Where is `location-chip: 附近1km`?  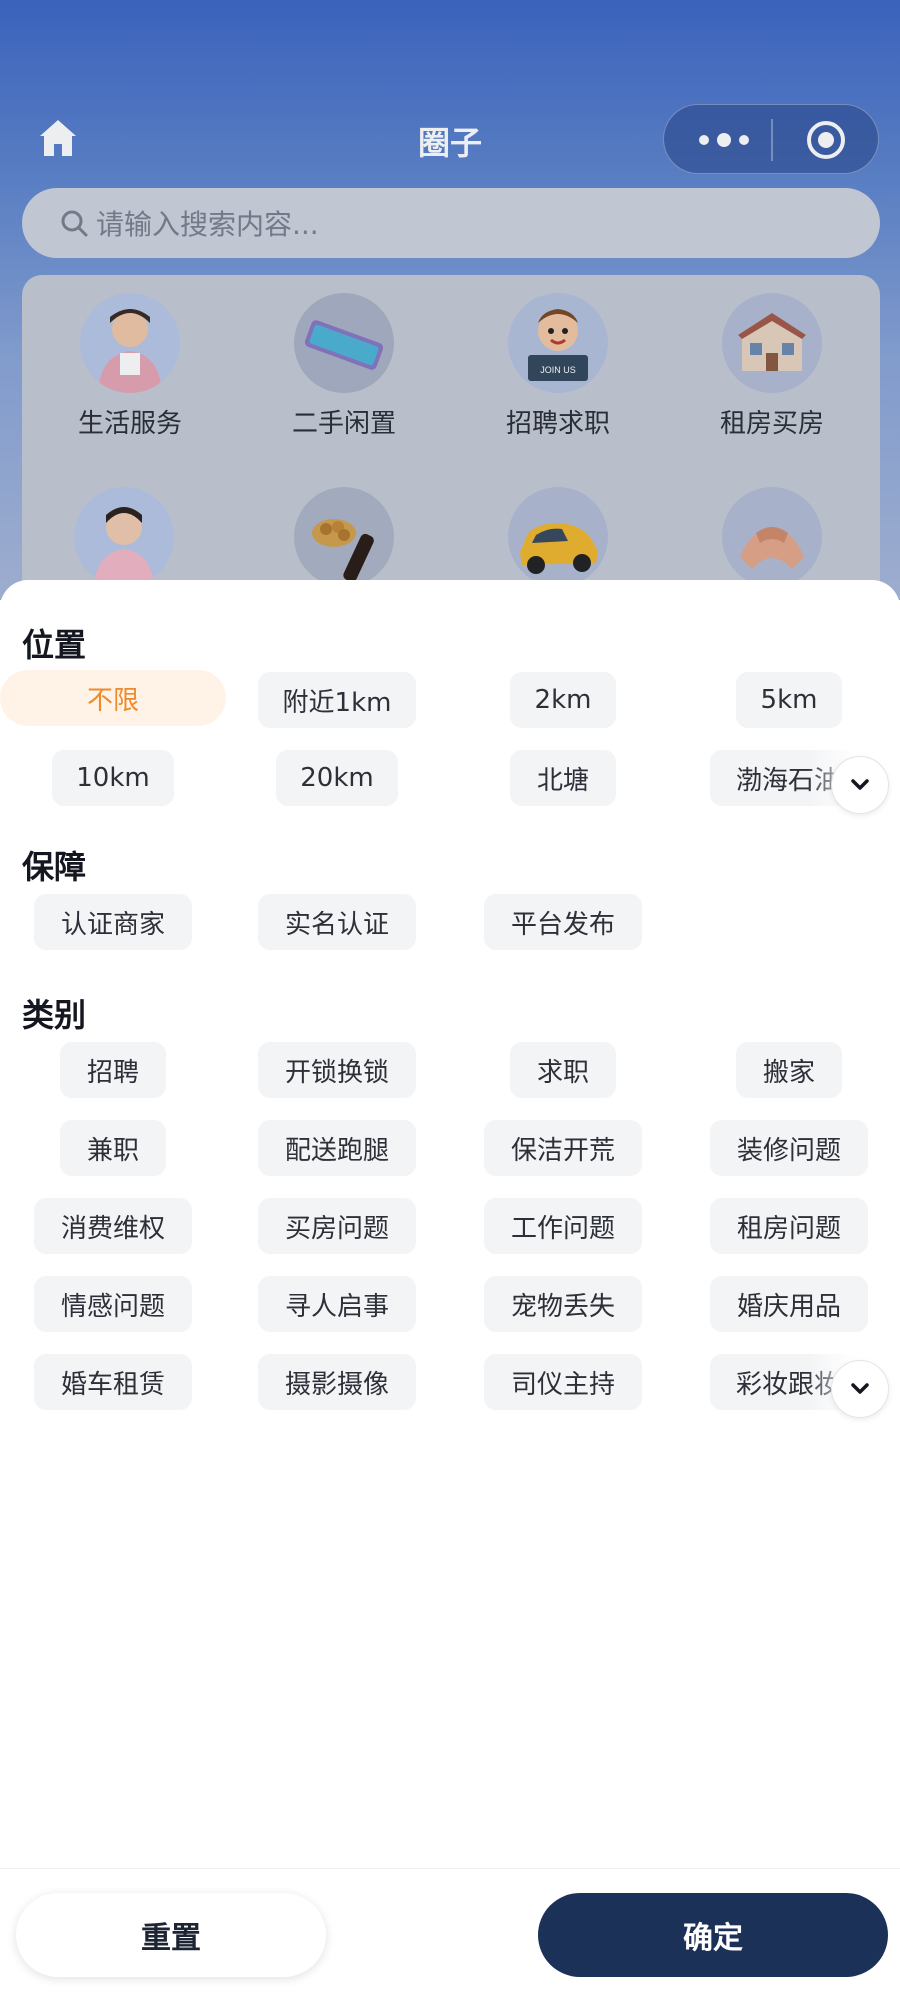
location-chip: 附近1km is located at coordinates (337, 700).